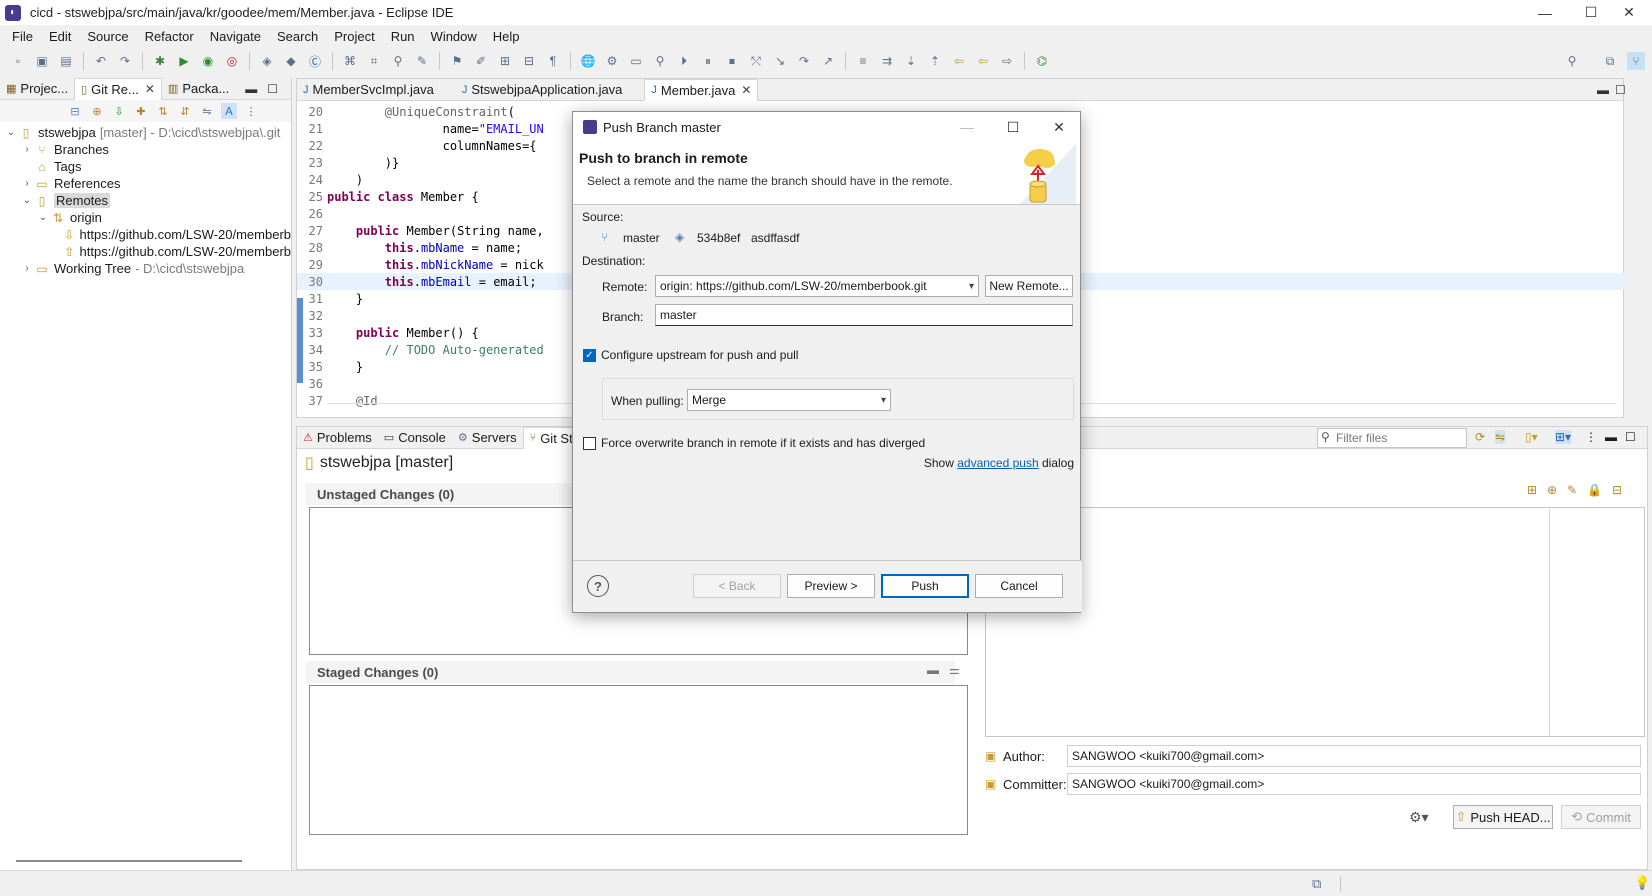 This screenshot has width=1652, height=896. I want to click on step-over-icon: ↷, so click(804, 61).